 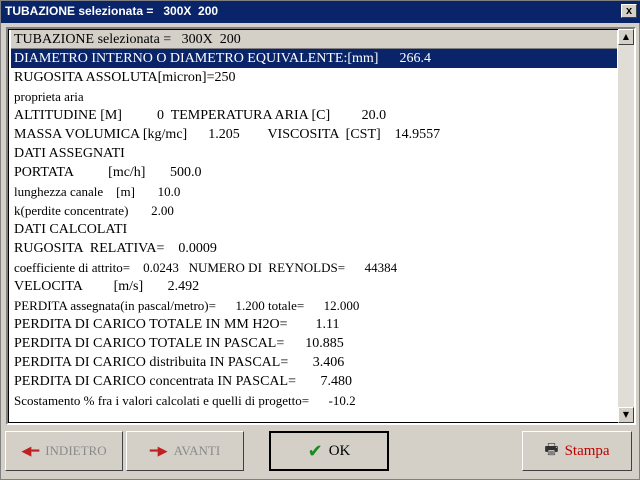 What do you see at coordinates (314, 77) in the screenshot?
I see `list-item: RUGOSITA ASSOLUTA[micron]=250` at bounding box center [314, 77].